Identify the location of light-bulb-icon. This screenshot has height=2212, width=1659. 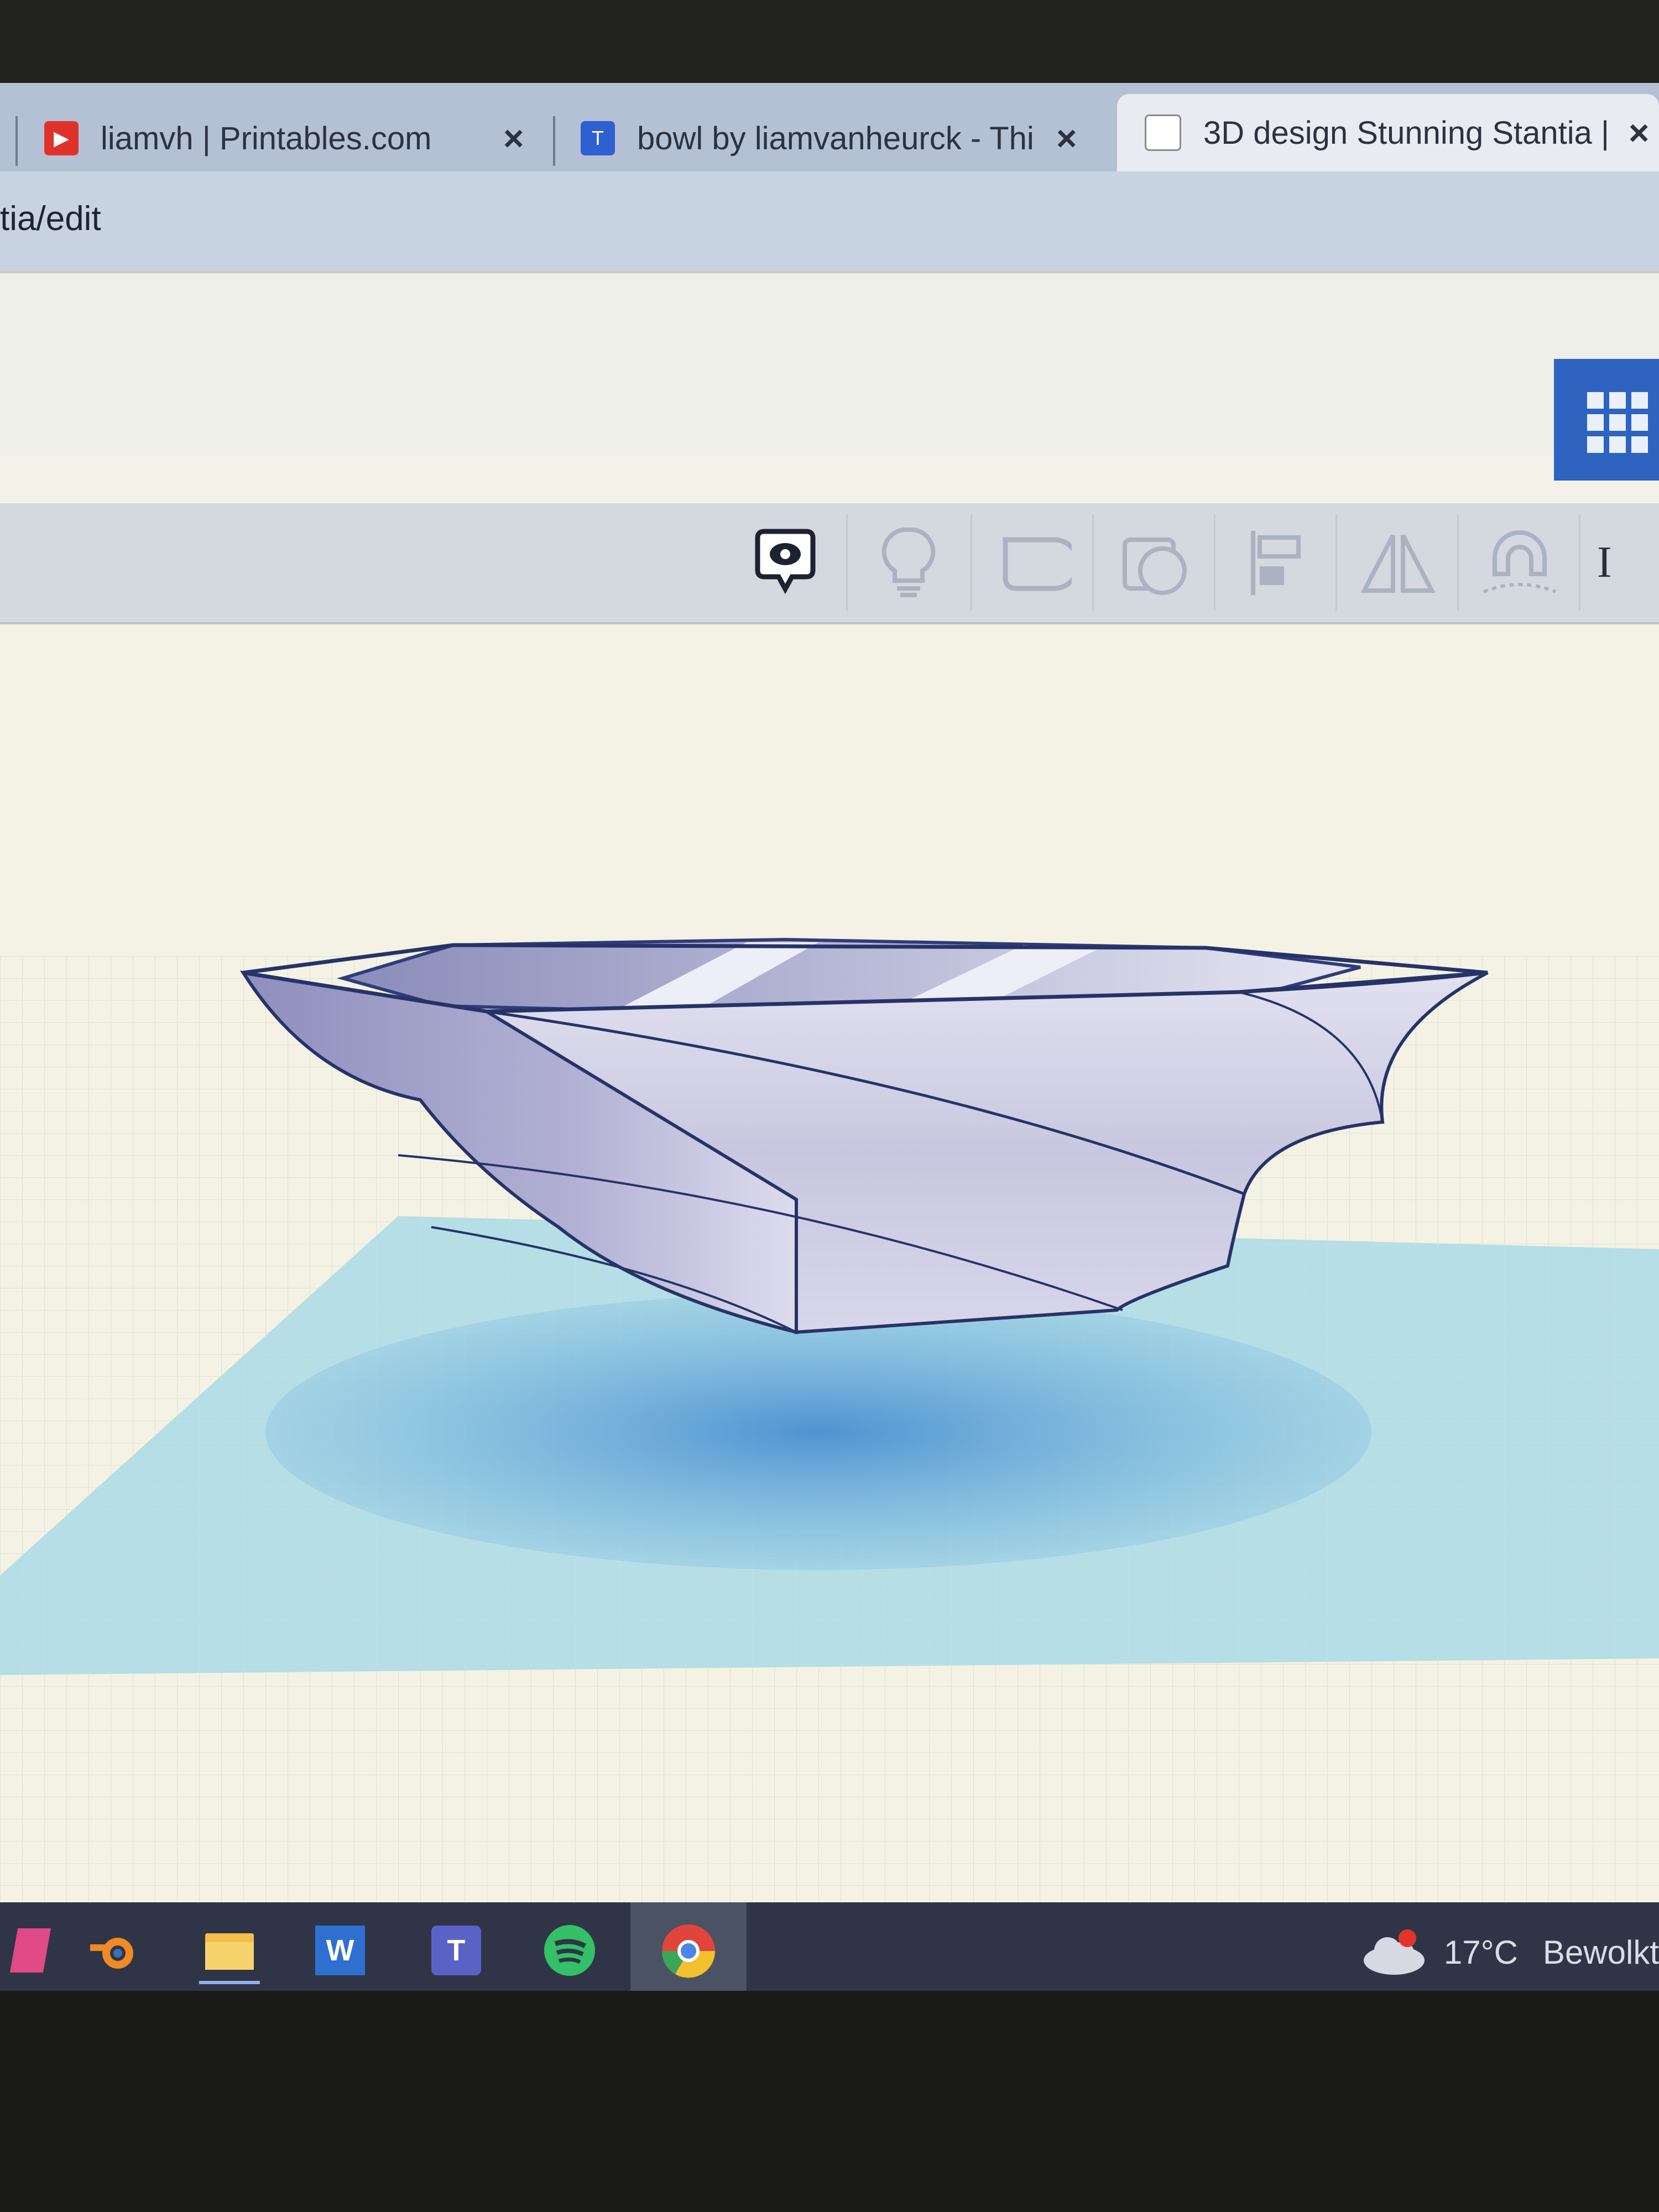
(909, 562).